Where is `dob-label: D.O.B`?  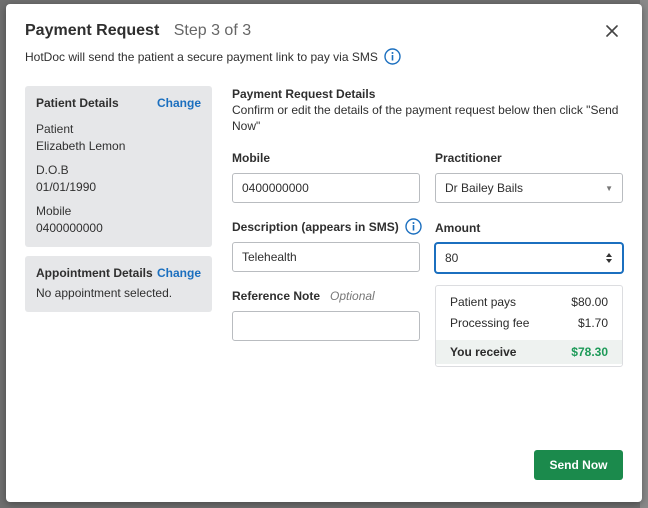
dob-label: D.O.B is located at coordinates (52, 170).